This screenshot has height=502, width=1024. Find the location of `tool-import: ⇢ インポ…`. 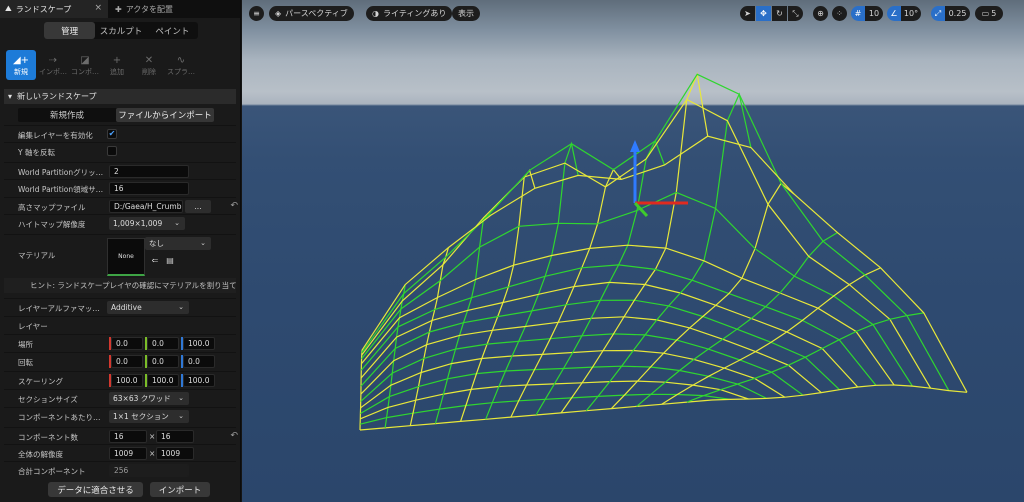

tool-import: ⇢ インポ… is located at coordinates (53, 65).